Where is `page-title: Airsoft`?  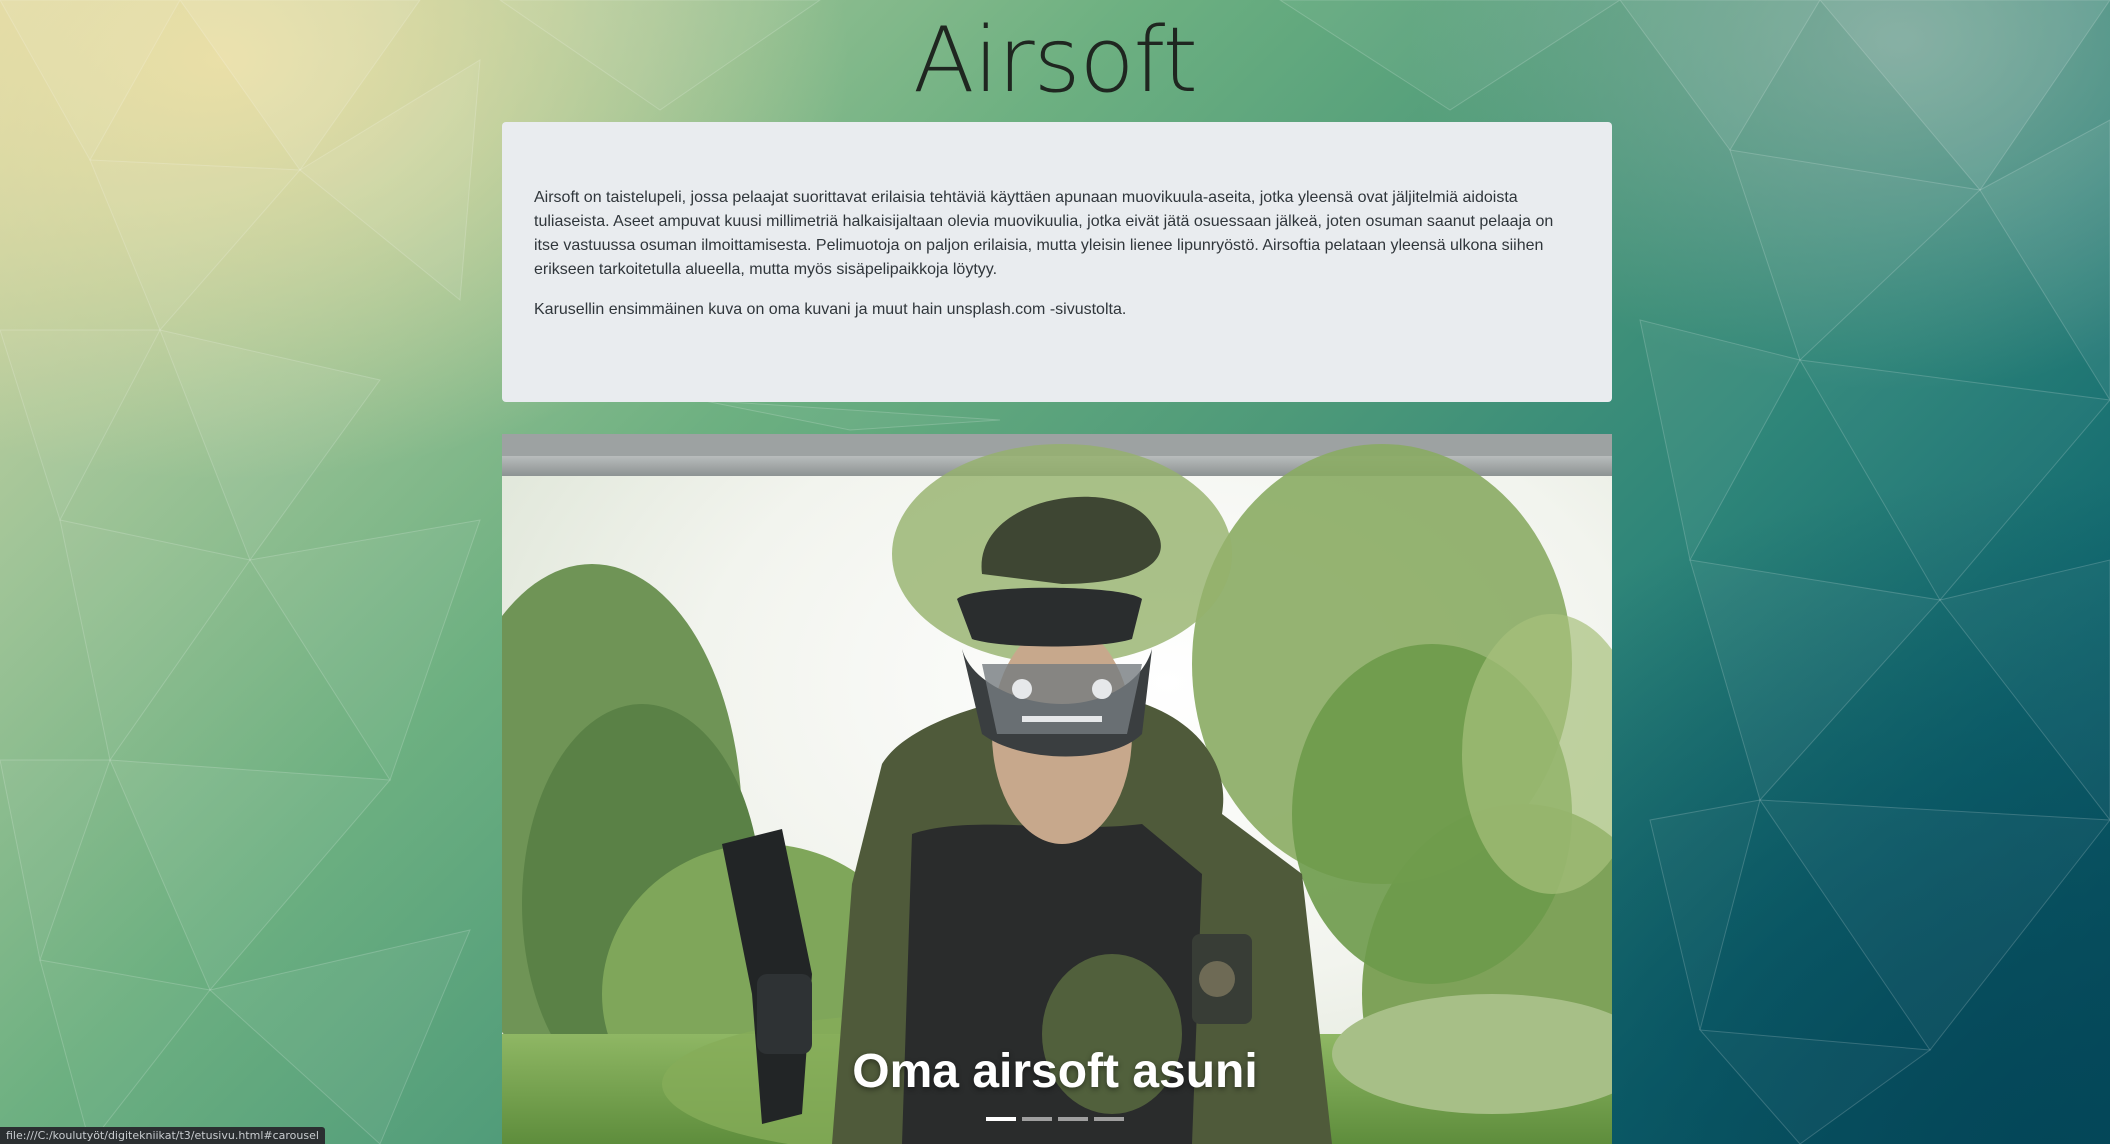
page-title: Airsoft is located at coordinates (1055, 60).